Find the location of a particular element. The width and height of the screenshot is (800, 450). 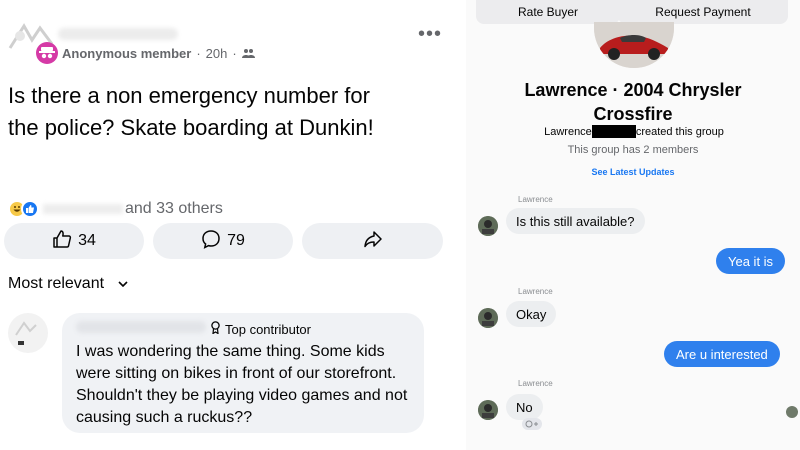

post-meta: Anonymous member · 20h · is located at coordinates (158, 53).